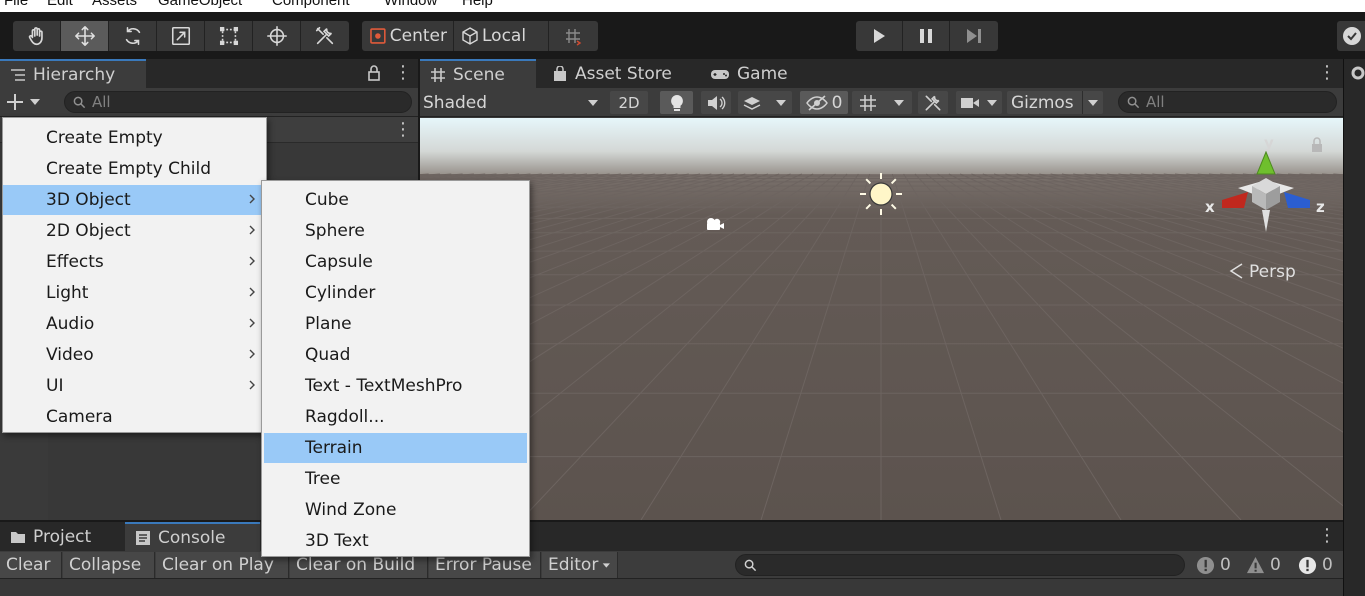 This screenshot has width=1365, height=596. What do you see at coordinates (395, 510) in the screenshot?
I see `3d-object-item-wind-zone: Wind Zone` at bounding box center [395, 510].